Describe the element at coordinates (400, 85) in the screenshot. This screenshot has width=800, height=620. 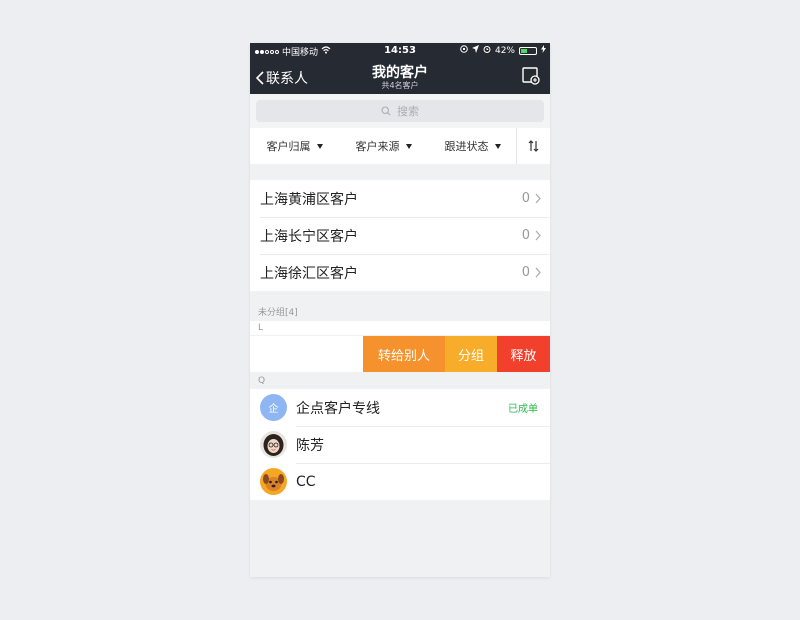
I see `page-subtitle: 共4名客户` at that location.